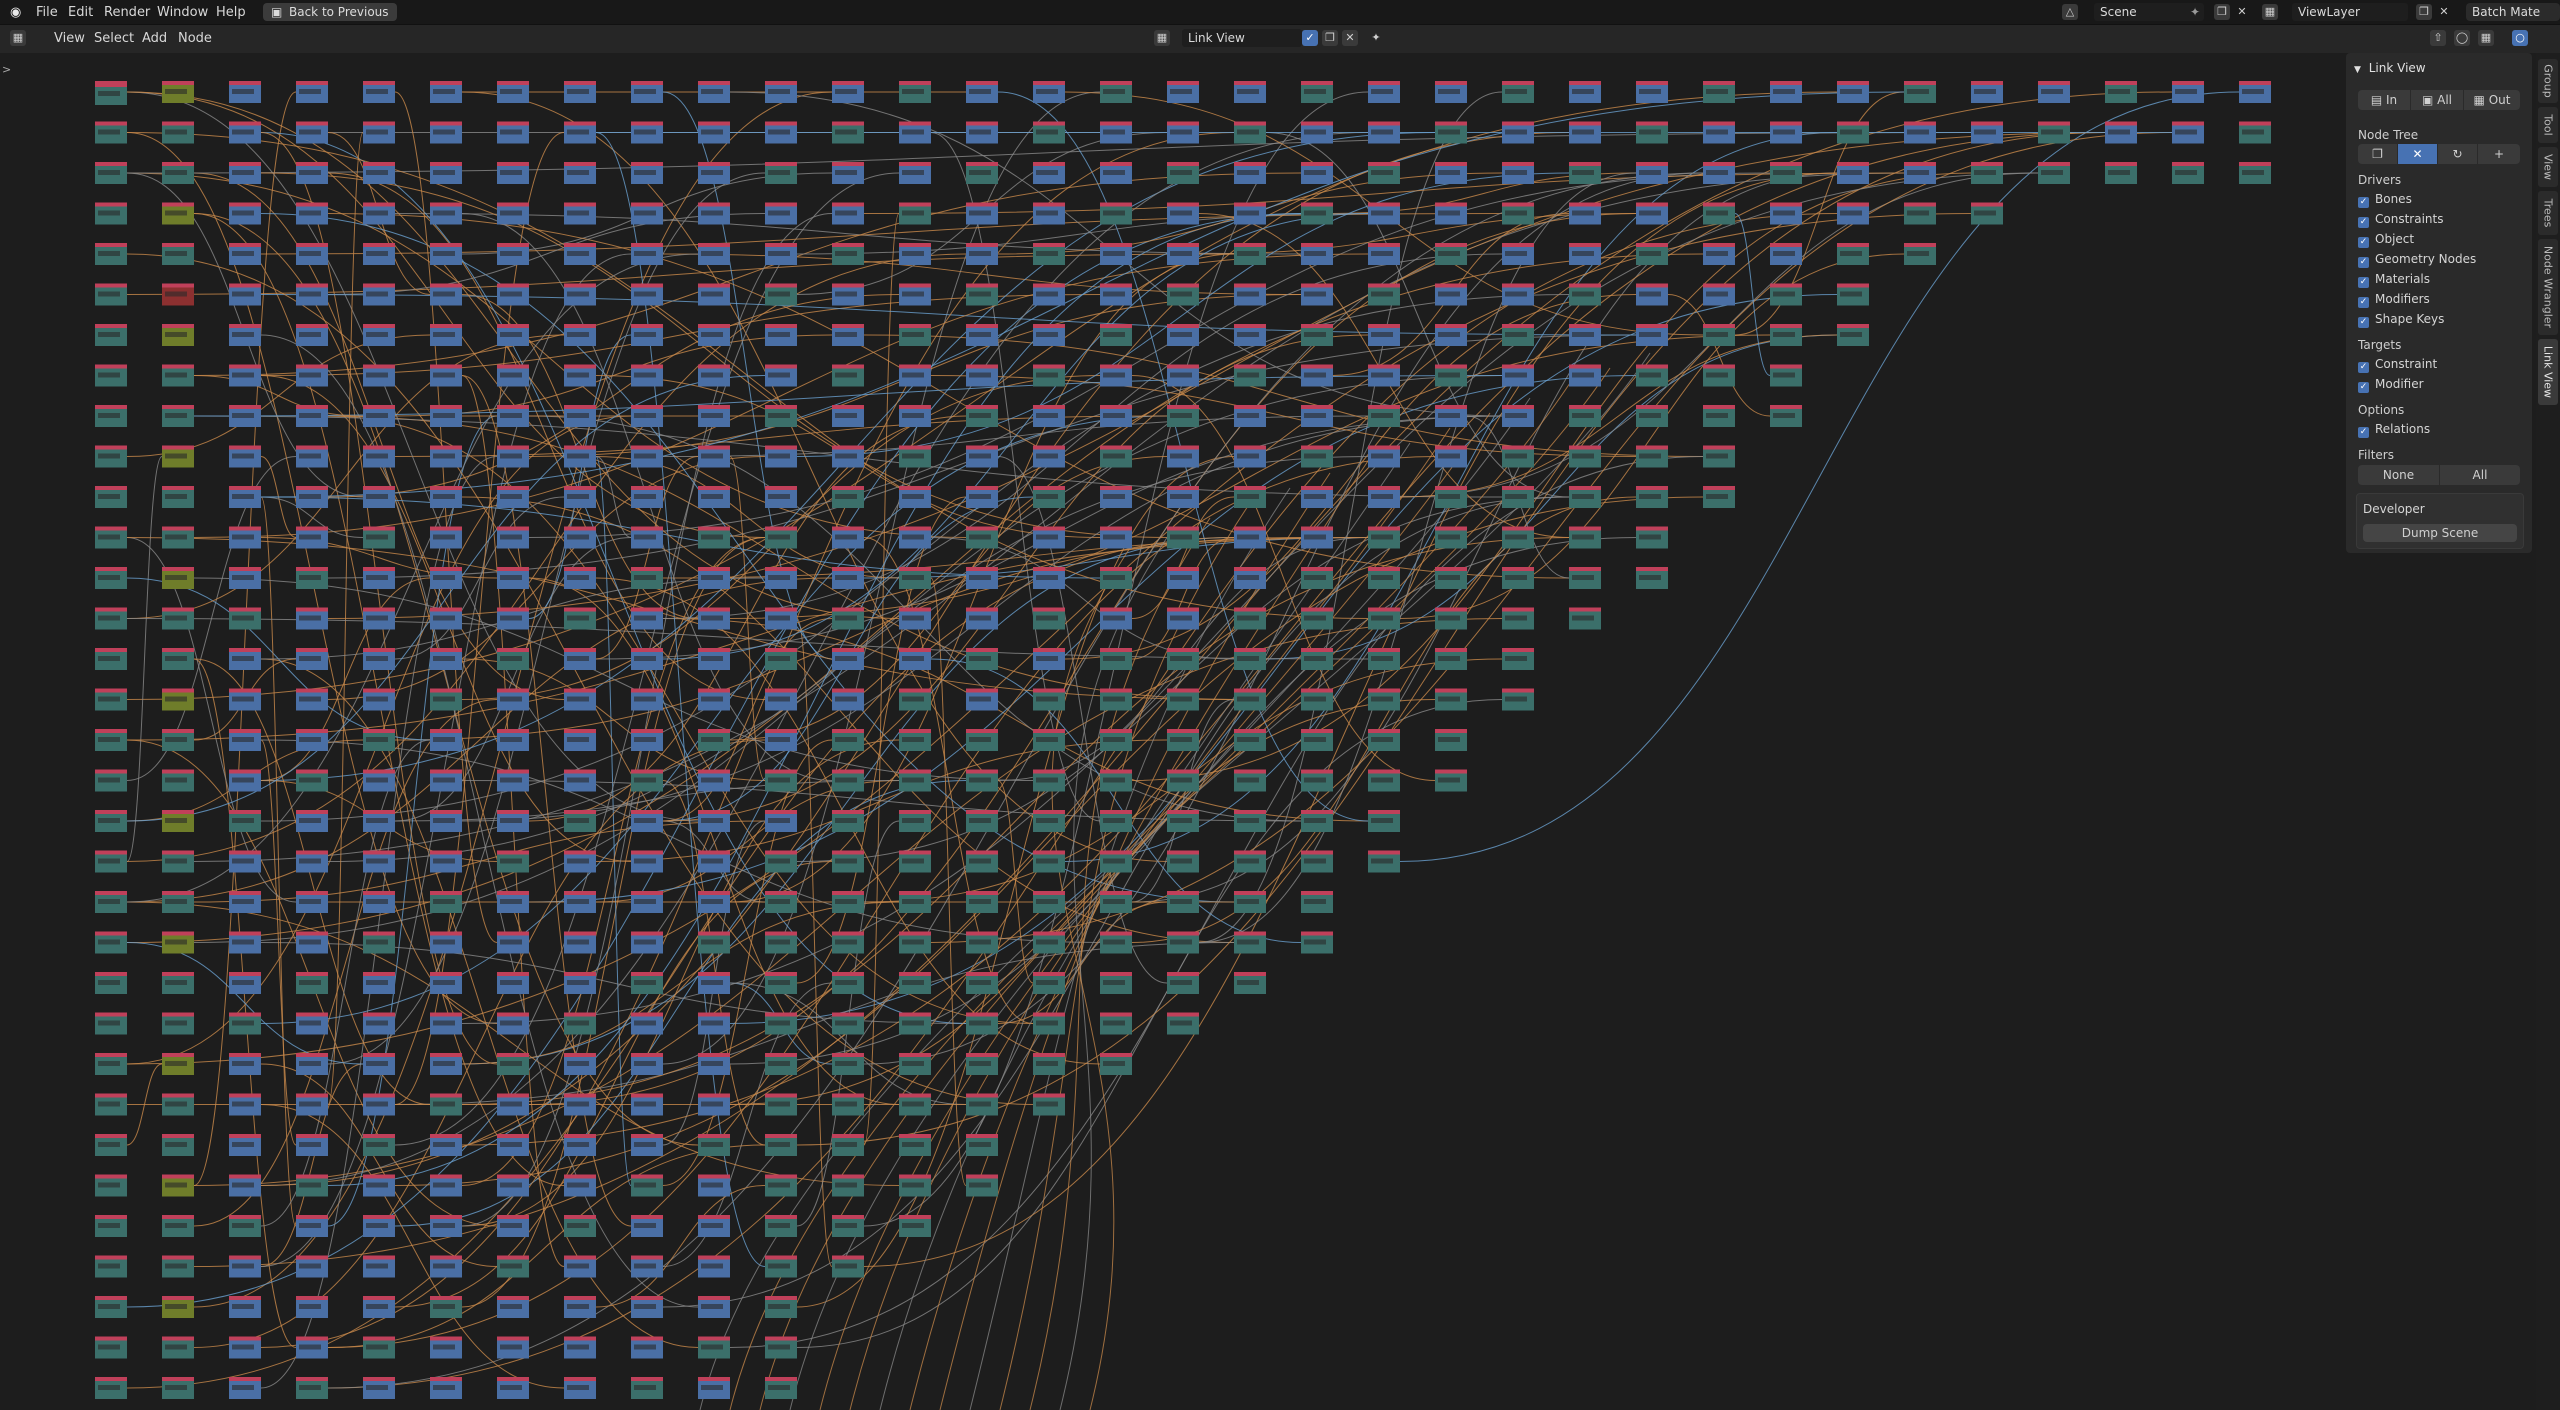  Describe the element at coordinates (69, 39) in the screenshot. I see `menu-view: View` at that location.